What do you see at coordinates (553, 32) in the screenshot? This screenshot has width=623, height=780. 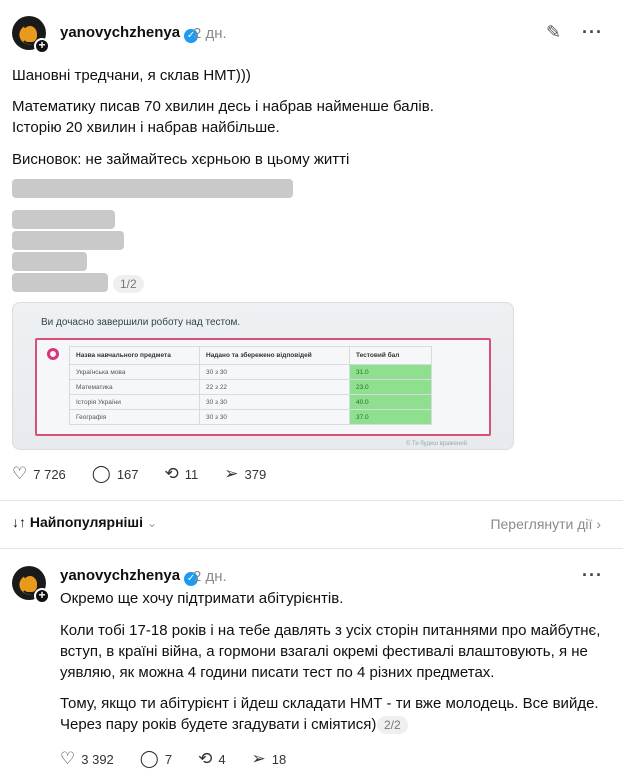 I see `edit-icon: ✎` at bounding box center [553, 32].